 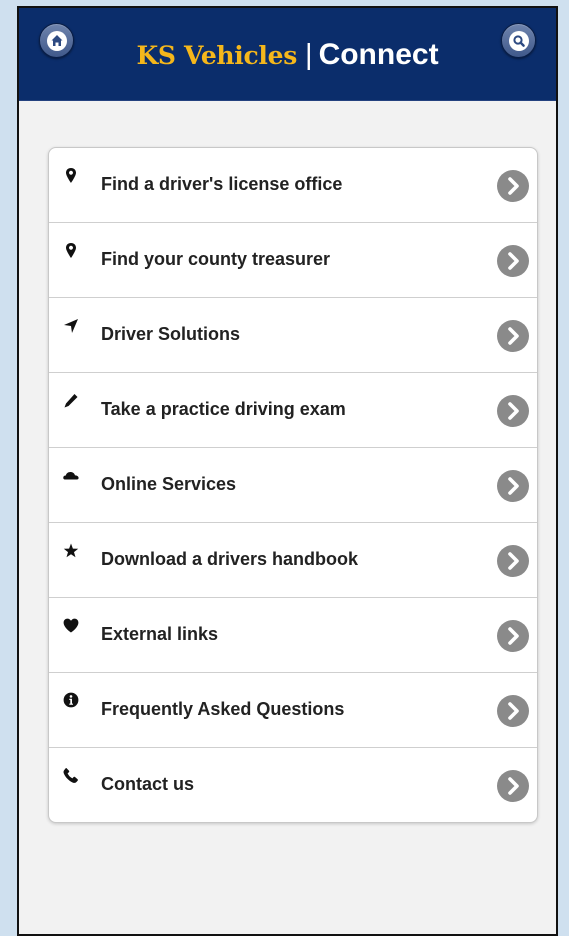 What do you see at coordinates (160, 634) in the screenshot?
I see `menu-item-label: External links` at bounding box center [160, 634].